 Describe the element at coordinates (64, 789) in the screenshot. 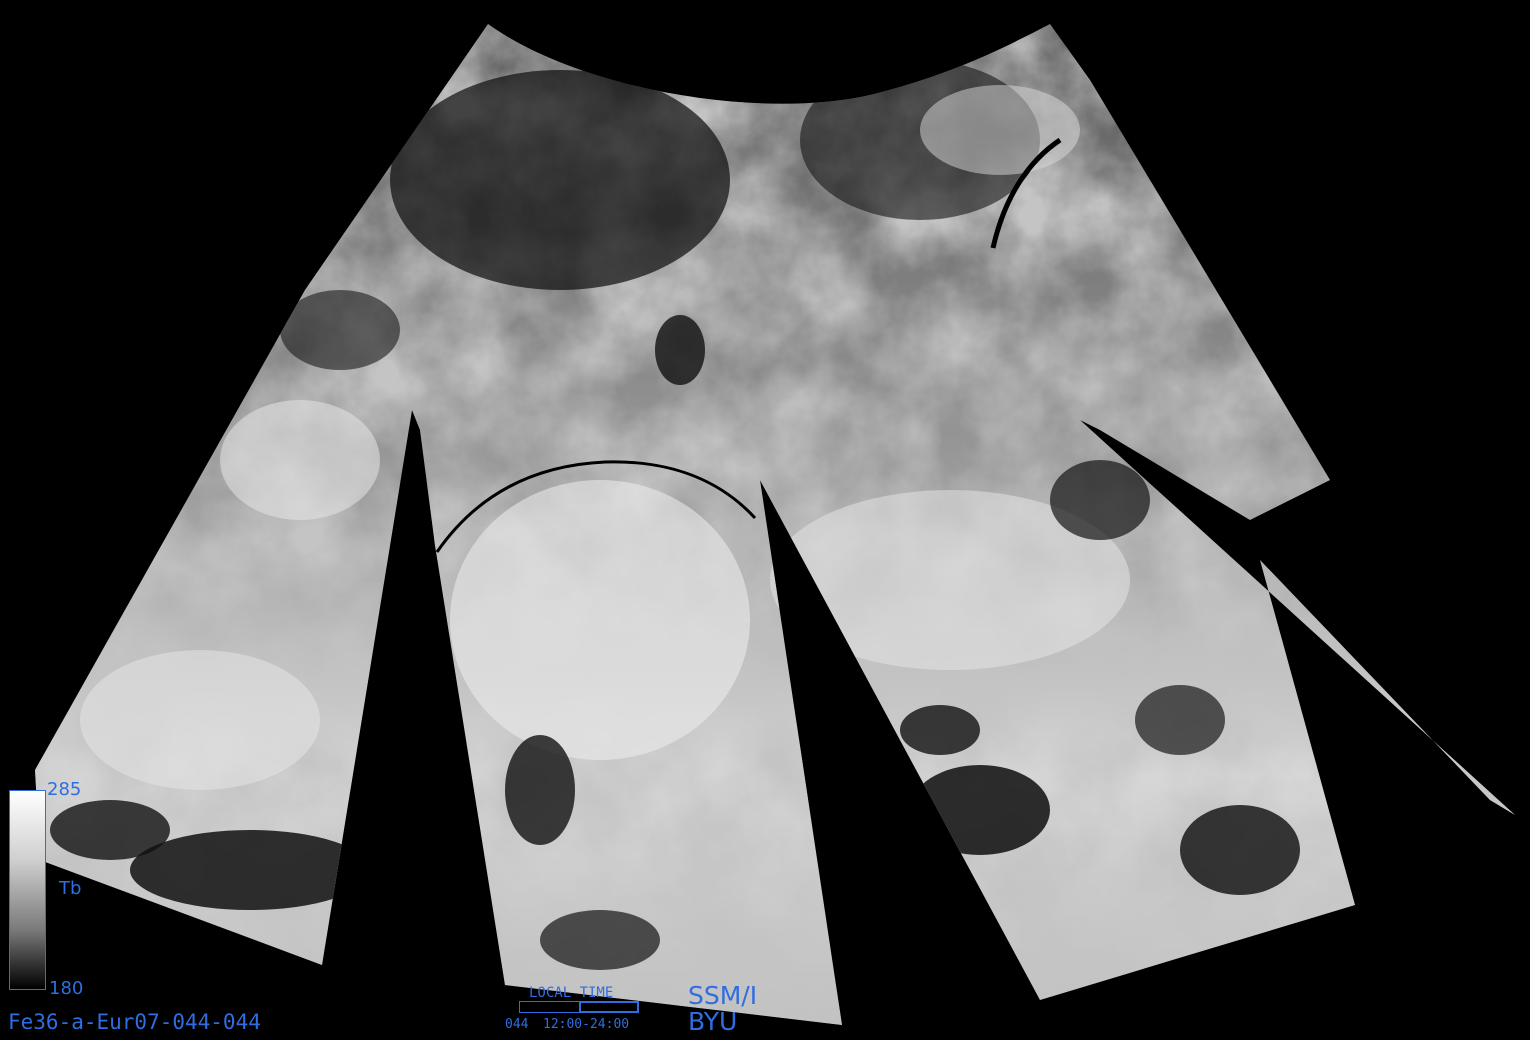

I see `colorbar-max-label: 285` at that location.